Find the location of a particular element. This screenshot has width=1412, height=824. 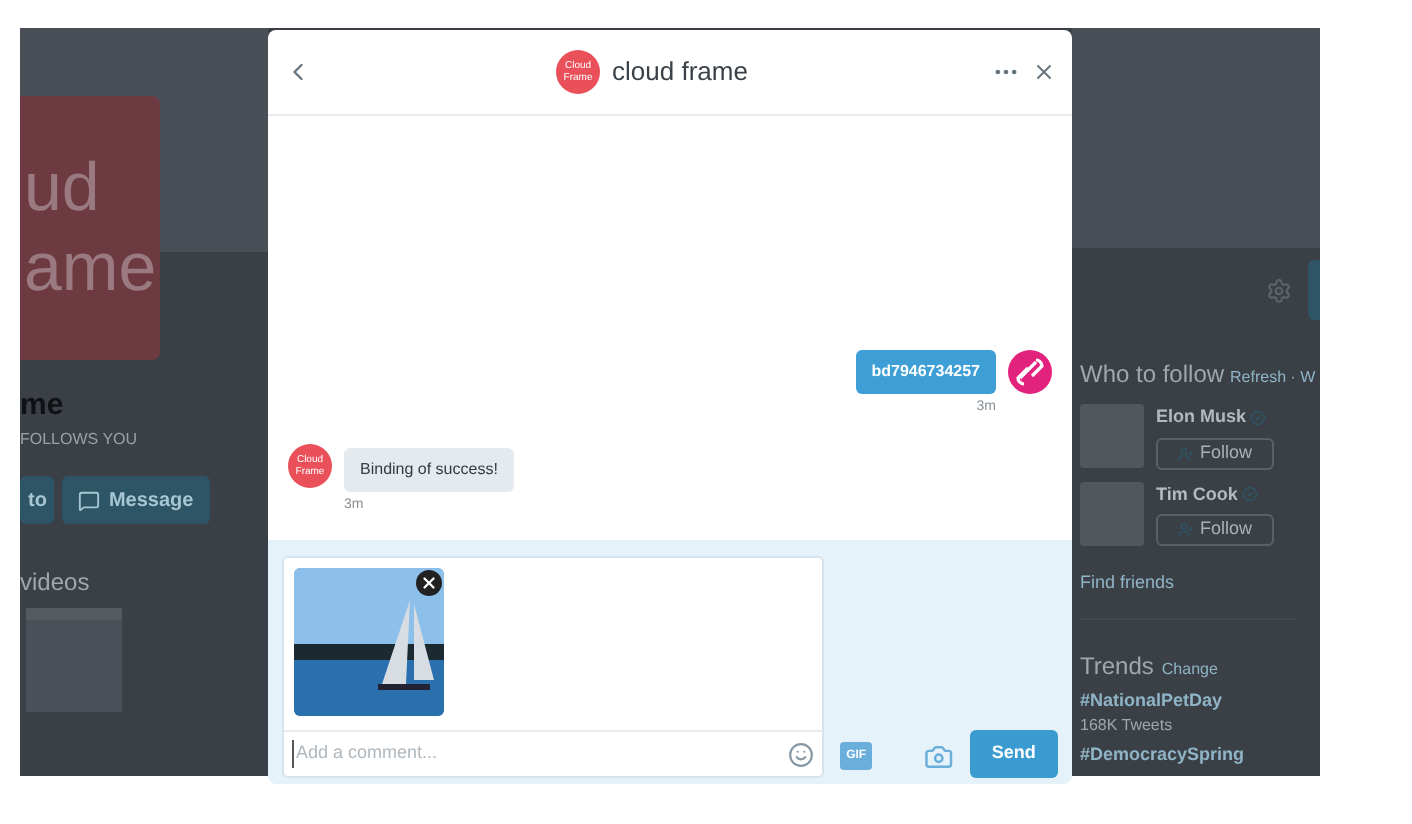

trend-link: #DemocracySpring is located at coordinates (1162, 755).